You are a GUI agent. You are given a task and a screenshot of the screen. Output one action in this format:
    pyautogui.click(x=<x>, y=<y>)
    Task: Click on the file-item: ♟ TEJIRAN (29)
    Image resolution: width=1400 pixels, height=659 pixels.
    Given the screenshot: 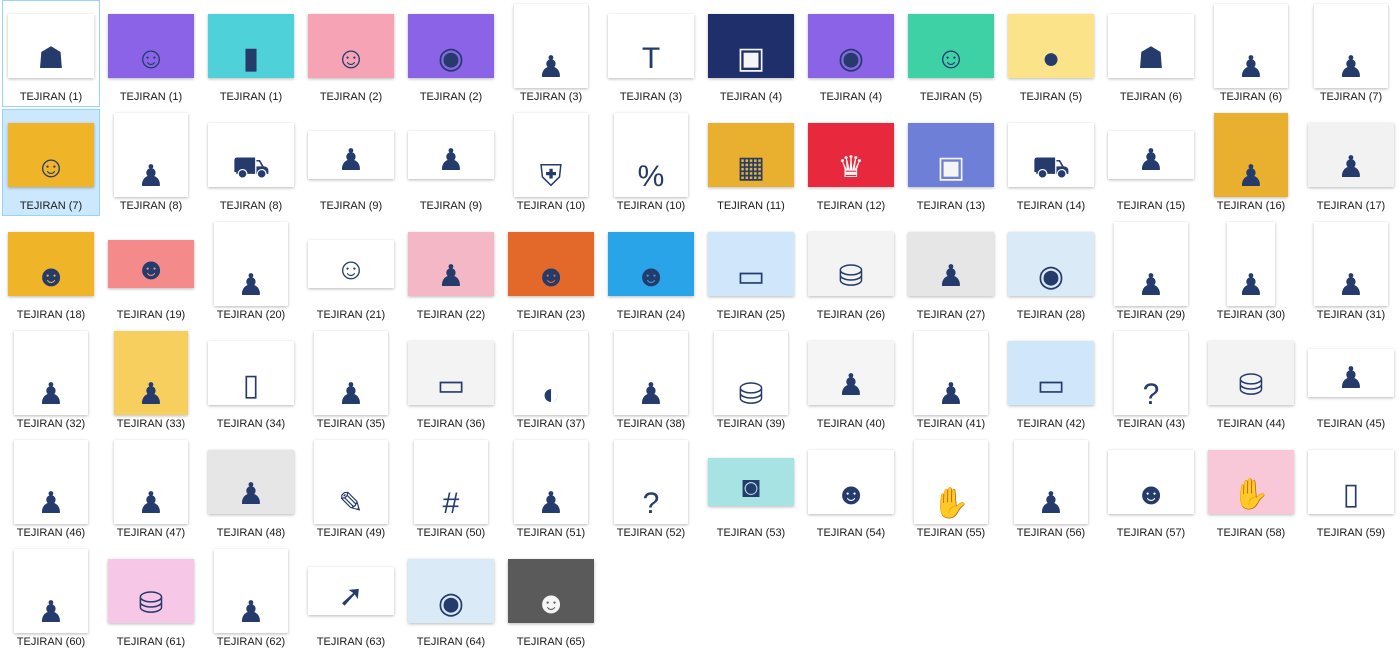 What is the action you would take?
    pyautogui.click(x=1151, y=271)
    